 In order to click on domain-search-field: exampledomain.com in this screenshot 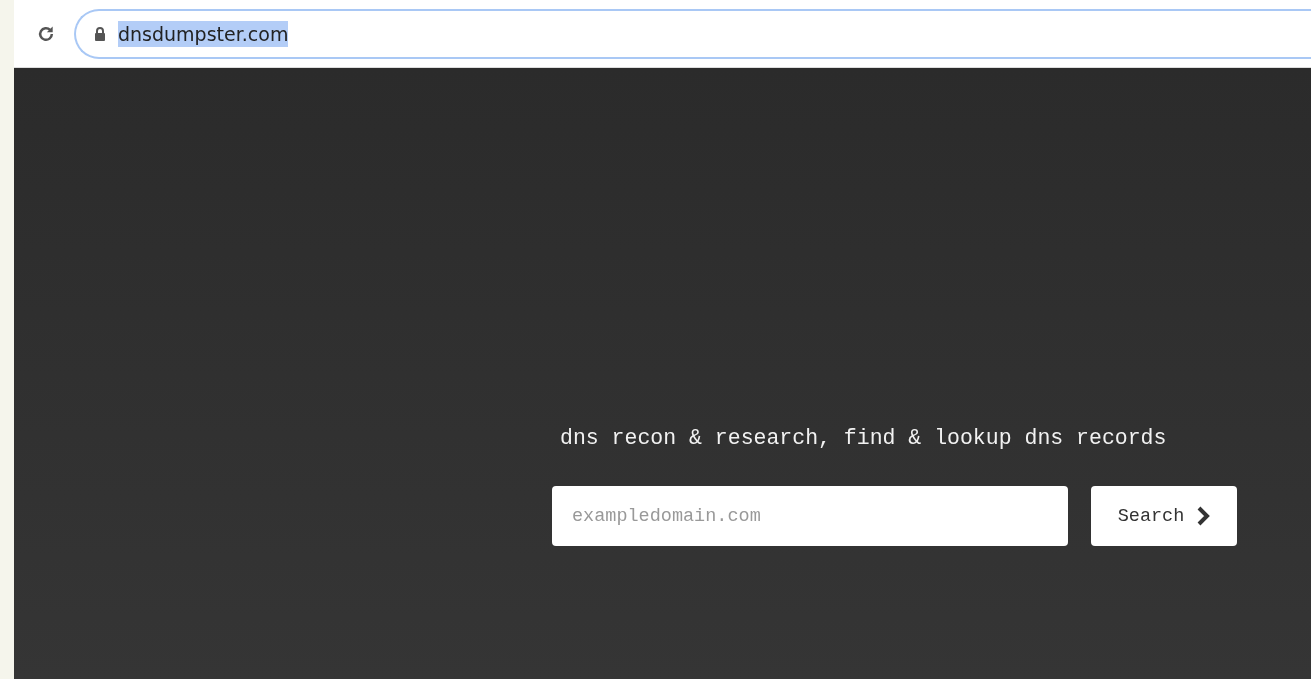, I will do `click(810, 516)`.